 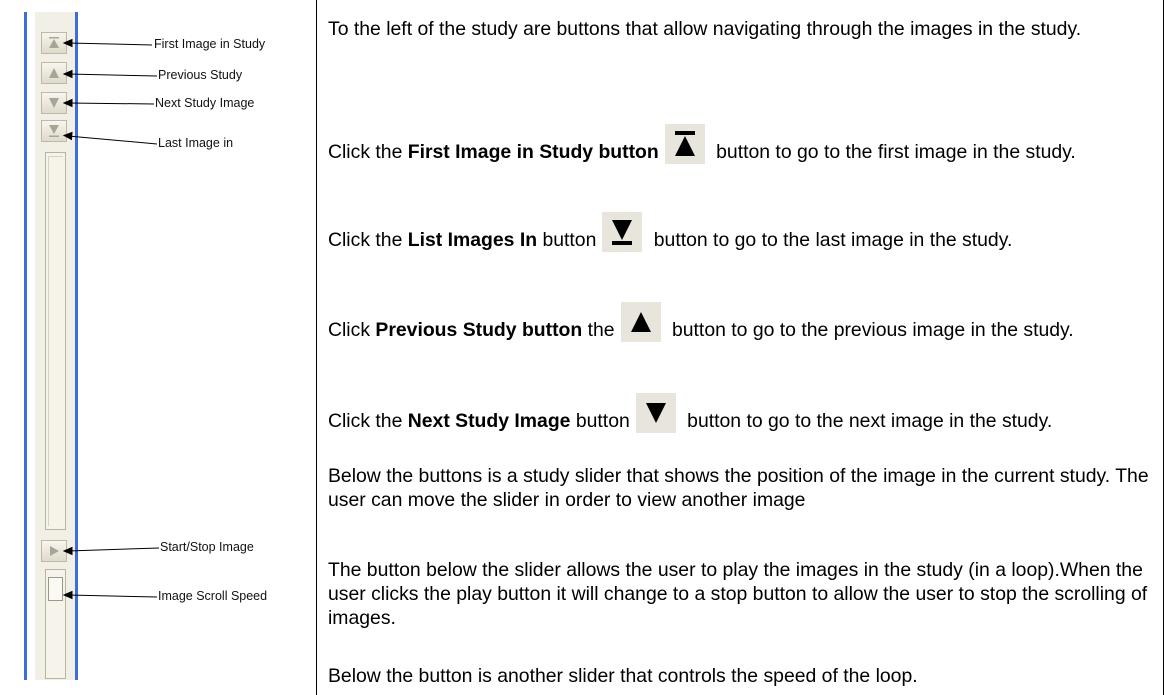 I want to click on last-image-icon, so click(x=622, y=232).